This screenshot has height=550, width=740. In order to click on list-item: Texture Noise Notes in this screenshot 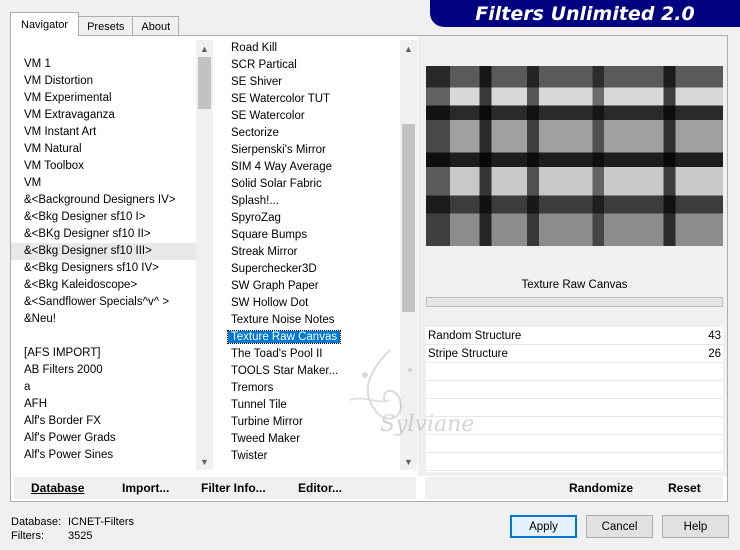, I will do `click(309, 320)`.